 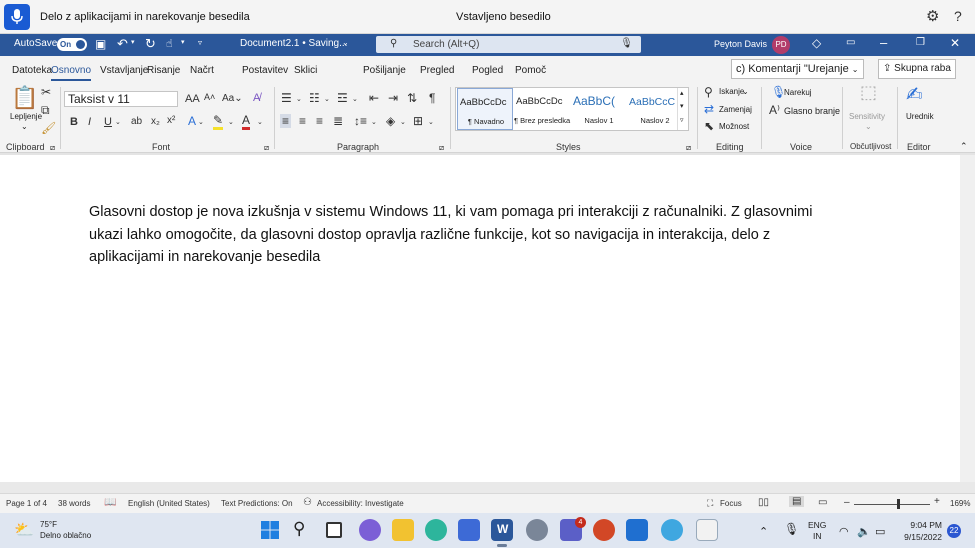 What do you see at coordinates (32, 70) in the screenshot?
I see `tab-file: Datoteka` at bounding box center [32, 70].